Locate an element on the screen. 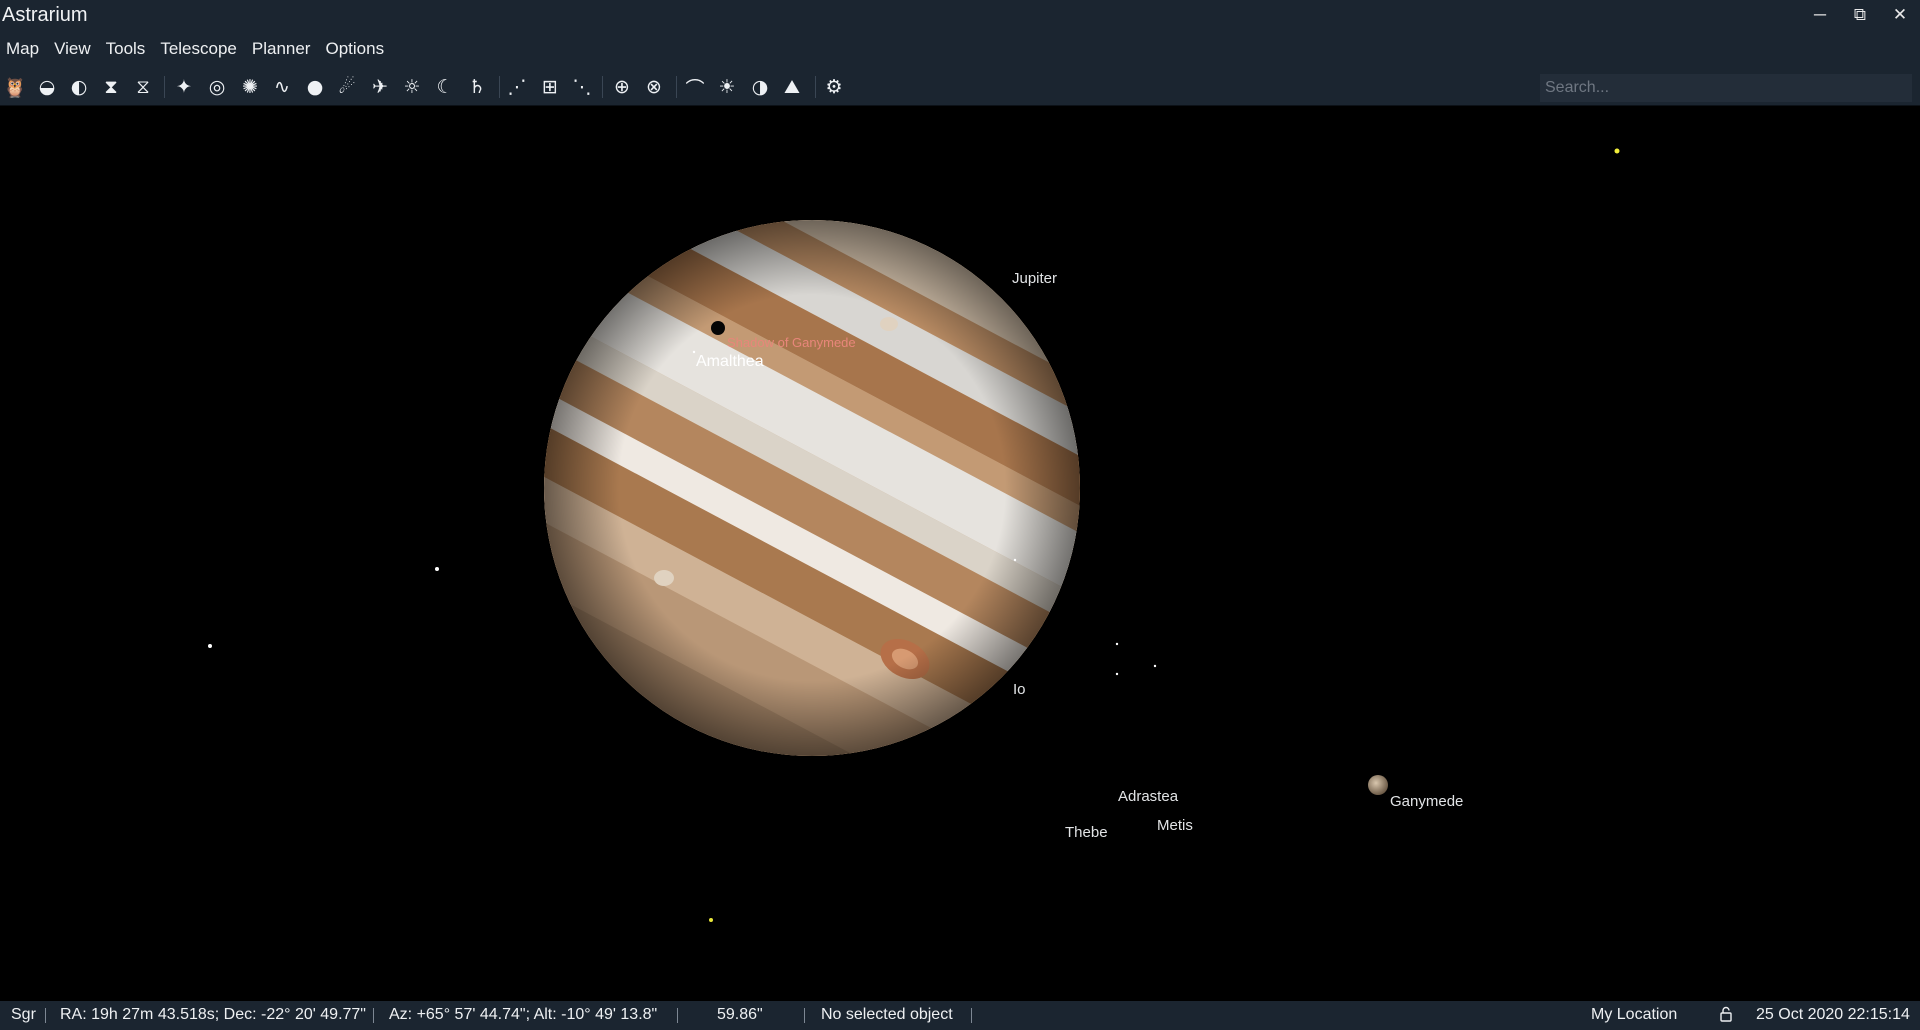 The width and height of the screenshot is (1920, 1030). sunrise-icon: ☀ is located at coordinates (727, 87).